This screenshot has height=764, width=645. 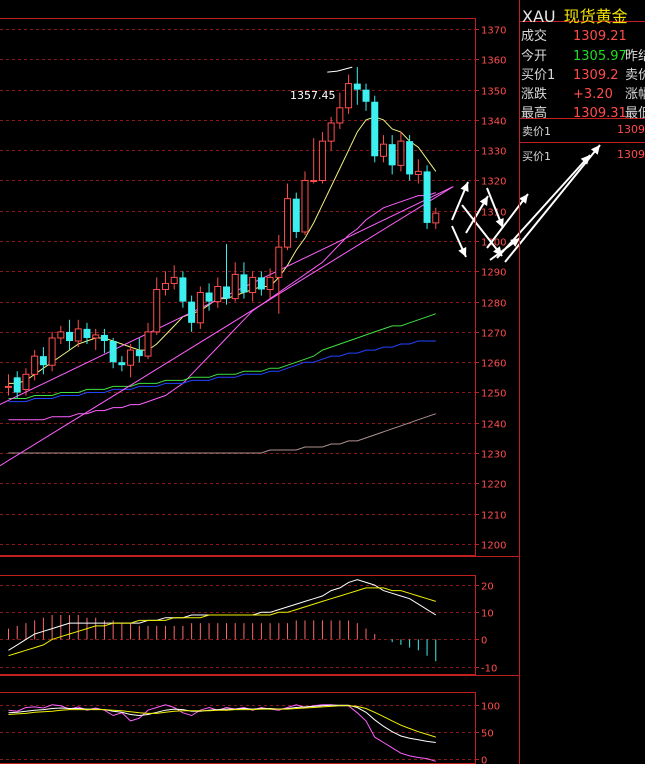 I want to click on macd-line, so click(x=222, y=622).